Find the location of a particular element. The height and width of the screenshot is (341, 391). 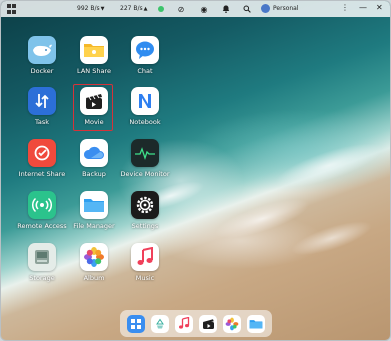

transfer-arrows-icon is located at coordinates (42, 101).